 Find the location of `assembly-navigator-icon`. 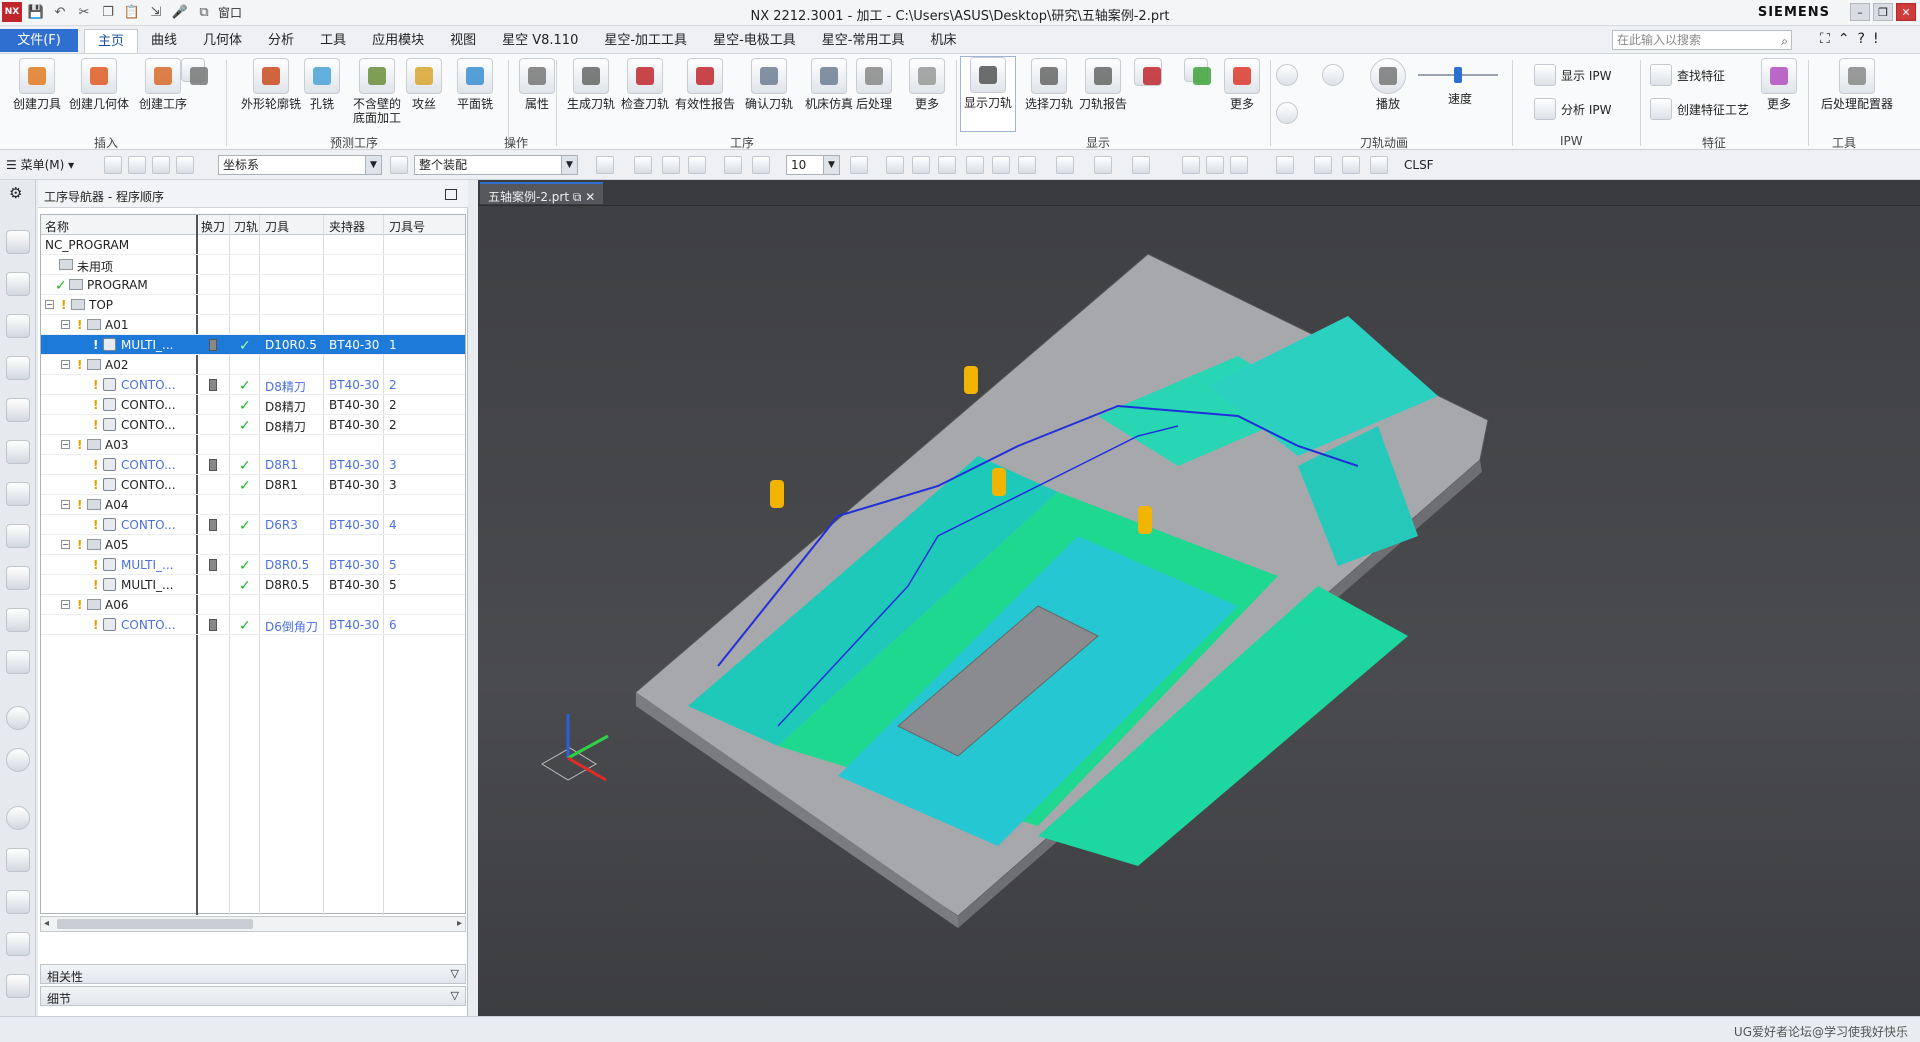

assembly-navigator-icon is located at coordinates (18, 410).